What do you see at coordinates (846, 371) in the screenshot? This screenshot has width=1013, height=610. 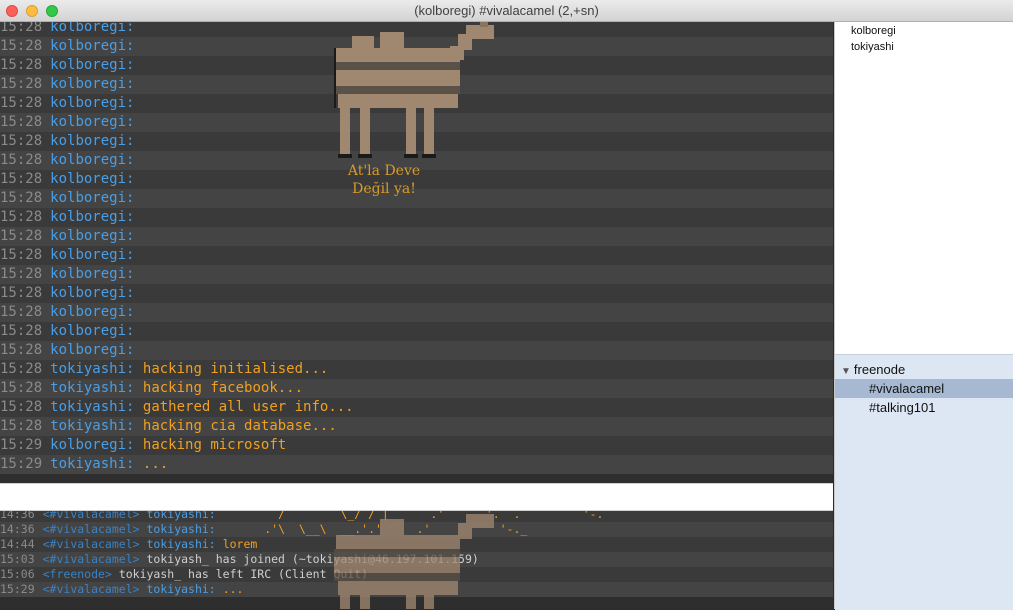 I see `disclosure-triangle-icon: ▼` at bounding box center [846, 371].